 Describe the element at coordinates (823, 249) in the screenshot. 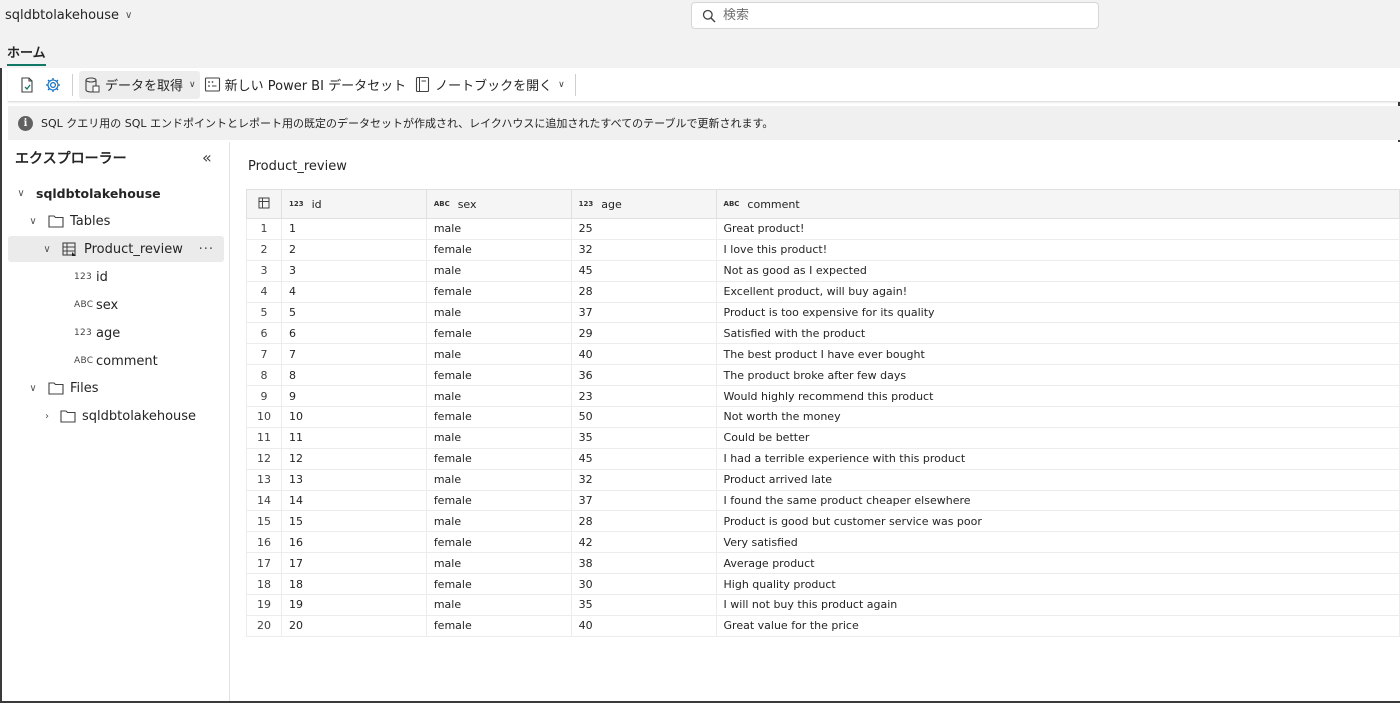

I see `table-row: 2 2 female 32 I love this product!` at that location.